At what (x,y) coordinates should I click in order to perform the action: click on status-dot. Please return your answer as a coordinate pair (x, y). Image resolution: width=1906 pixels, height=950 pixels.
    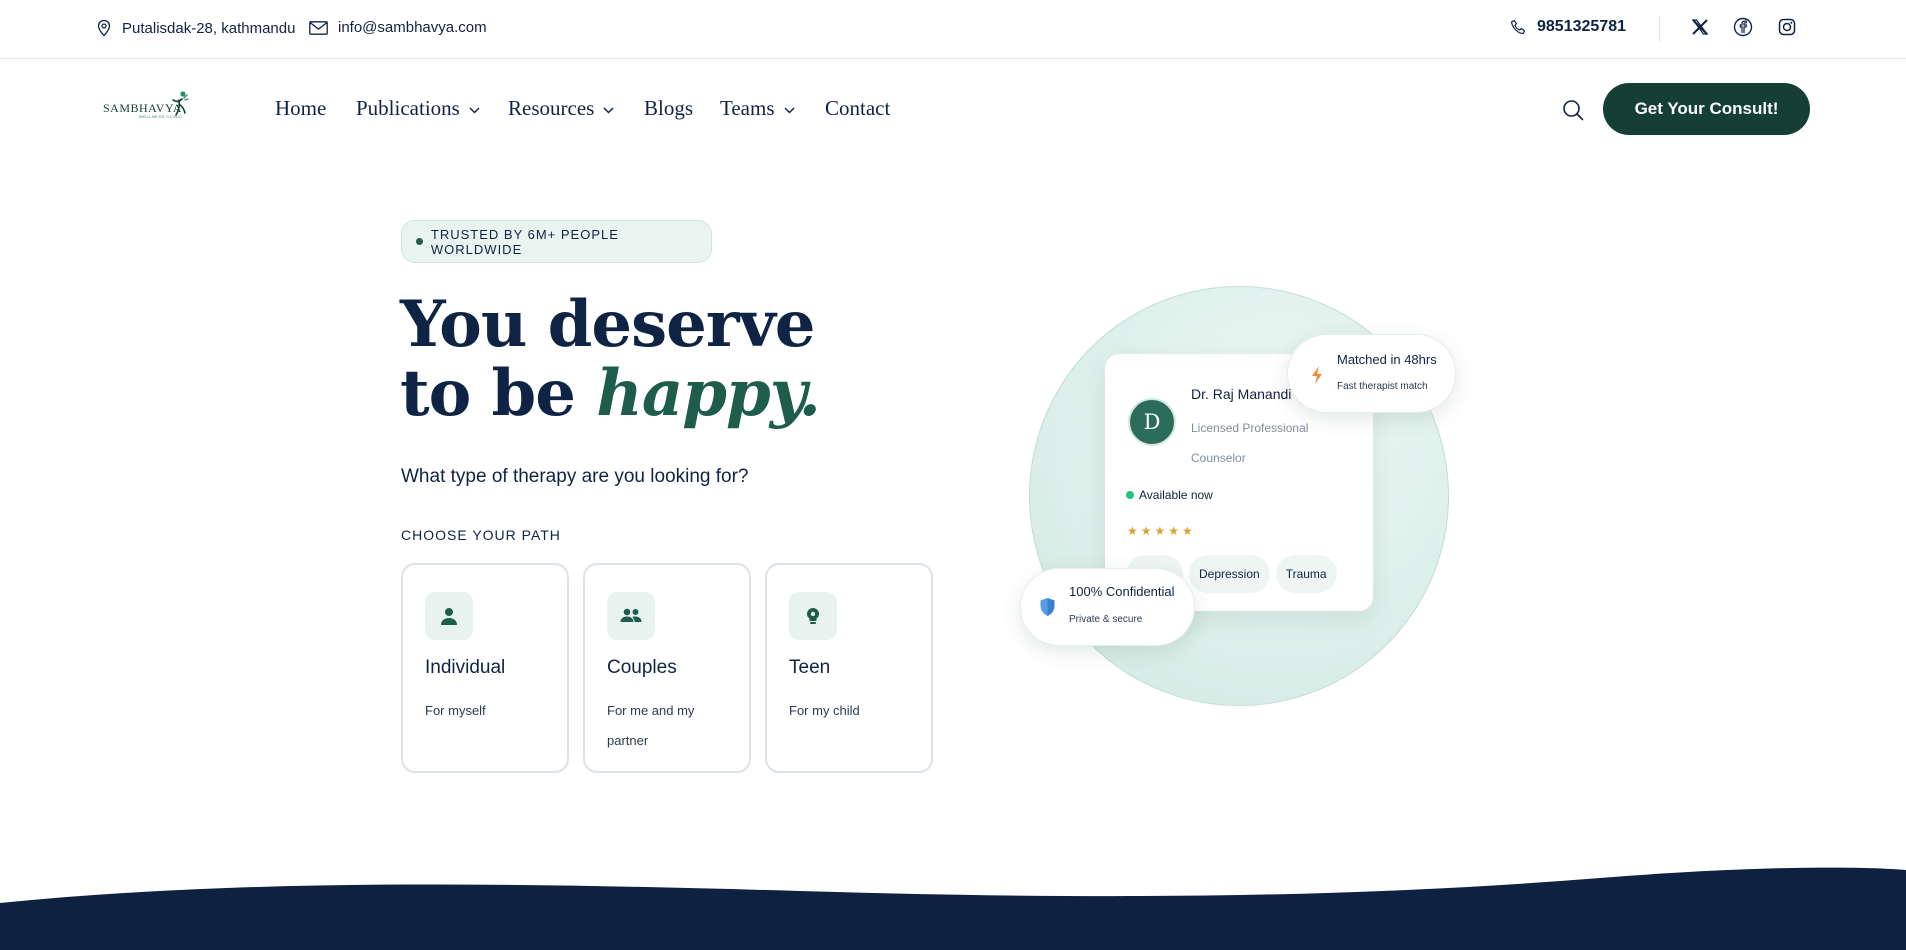
    Looking at the image, I should click on (1130, 495).